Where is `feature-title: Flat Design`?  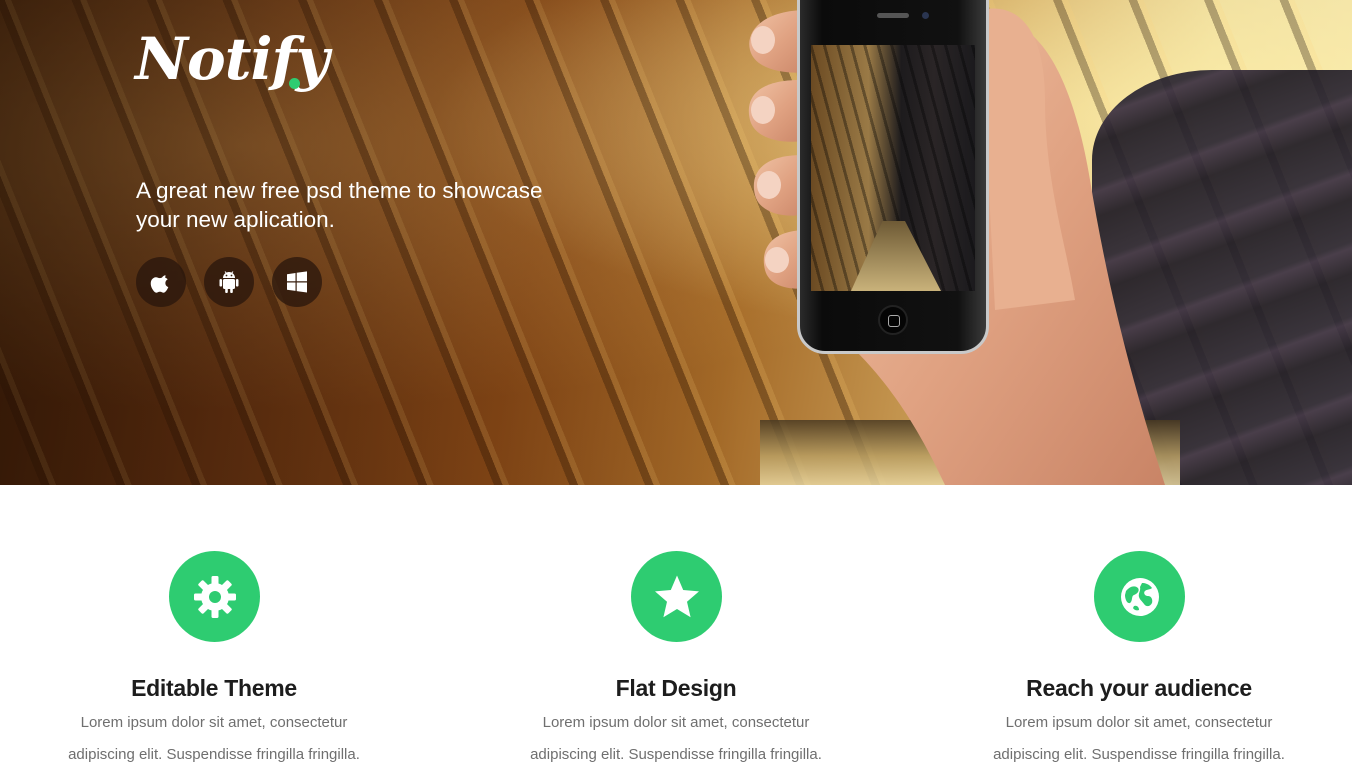 feature-title: Flat Design is located at coordinates (676, 688).